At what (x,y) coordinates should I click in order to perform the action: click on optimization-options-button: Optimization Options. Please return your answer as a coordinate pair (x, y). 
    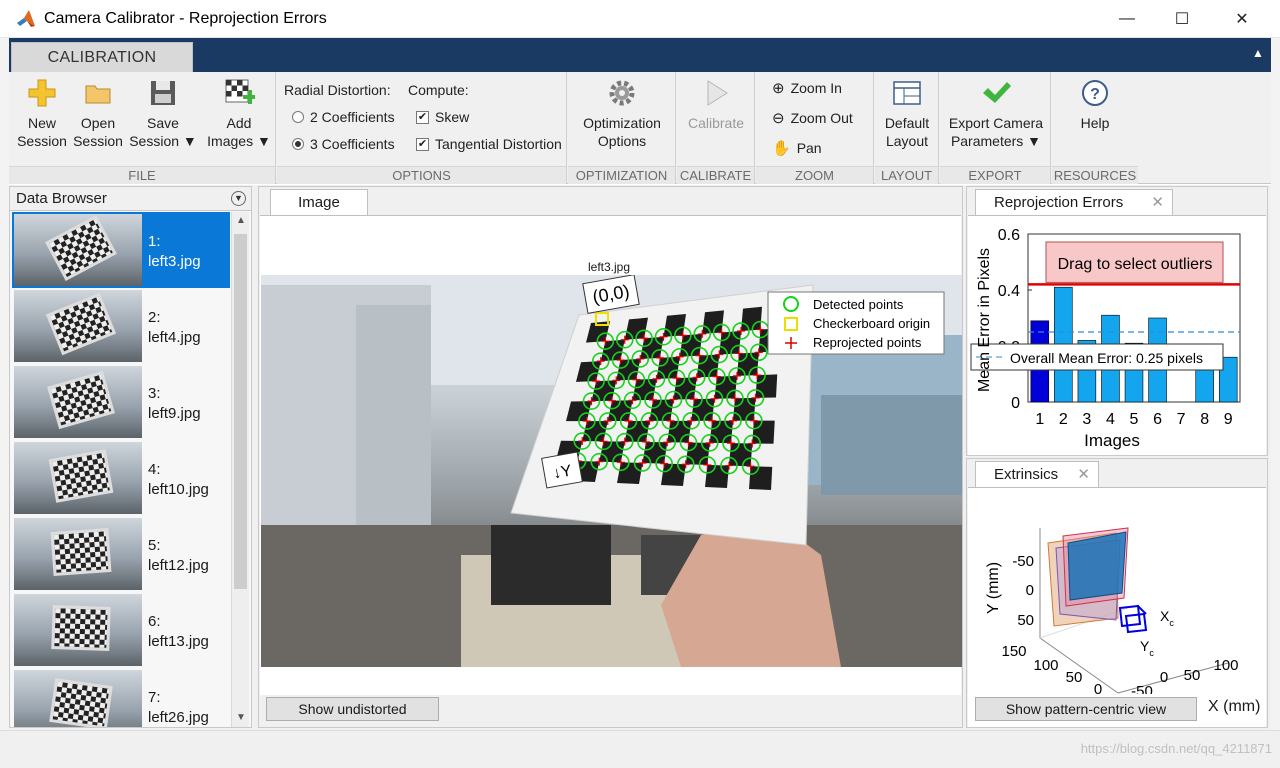
    Looking at the image, I should click on (622, 113).